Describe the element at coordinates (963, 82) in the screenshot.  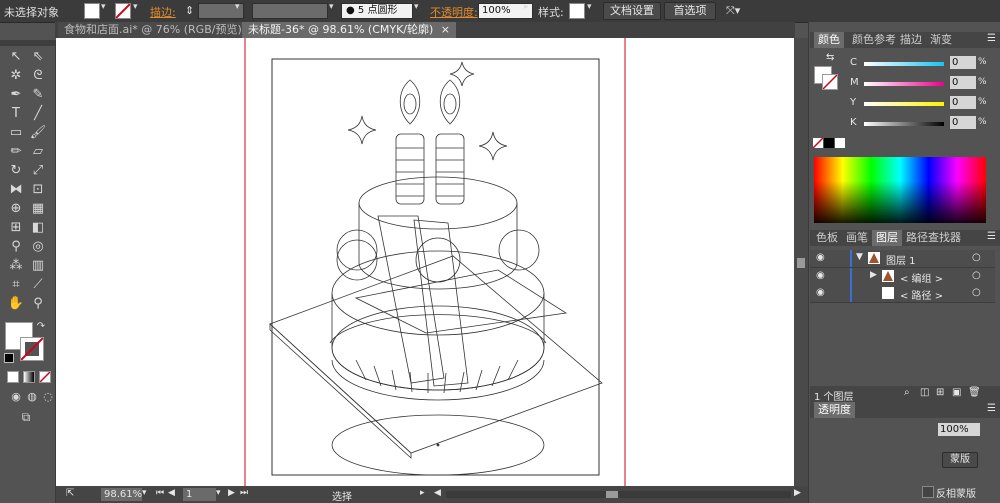
I see `m-input: 0` at that location.